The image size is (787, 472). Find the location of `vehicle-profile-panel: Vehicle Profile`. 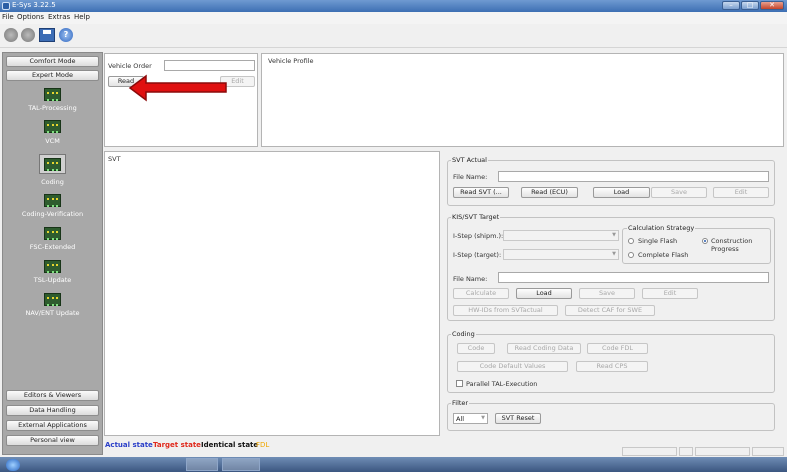

vehicle-profile-panel: Vehicle Profile is located at coordinates (522, 100).